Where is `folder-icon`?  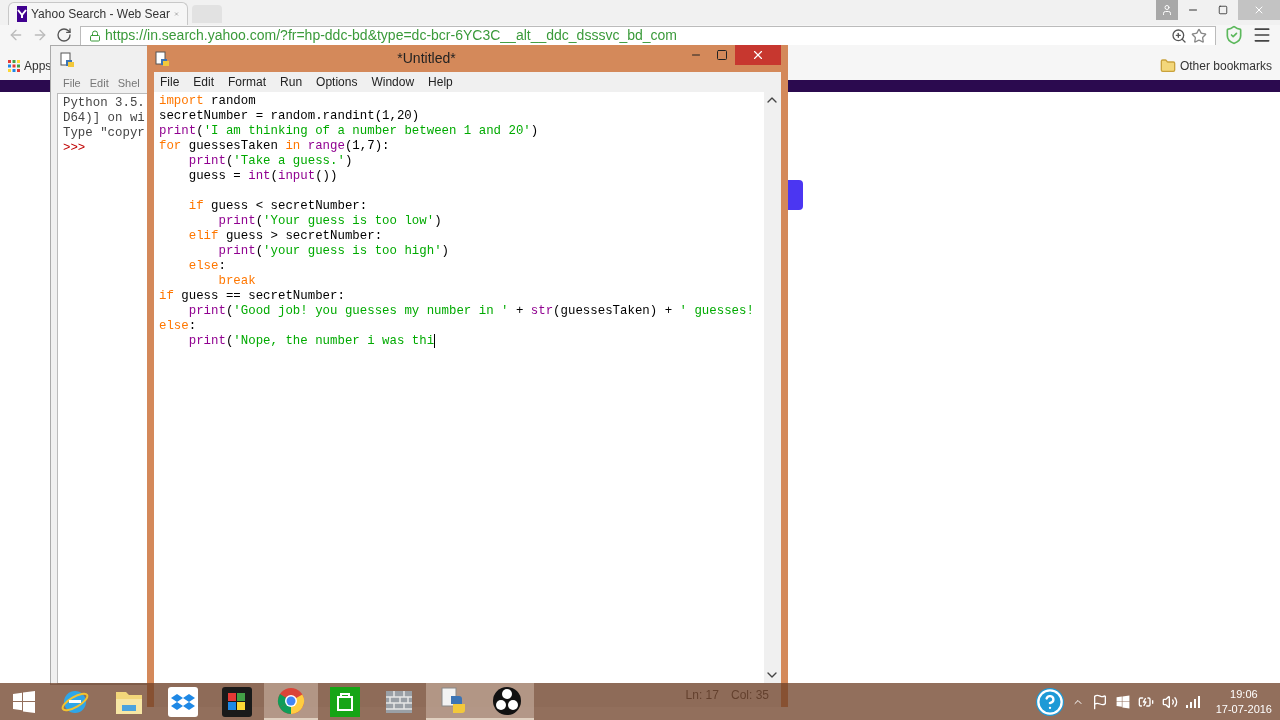
folder-icon is located at coordinates (1167, 65).